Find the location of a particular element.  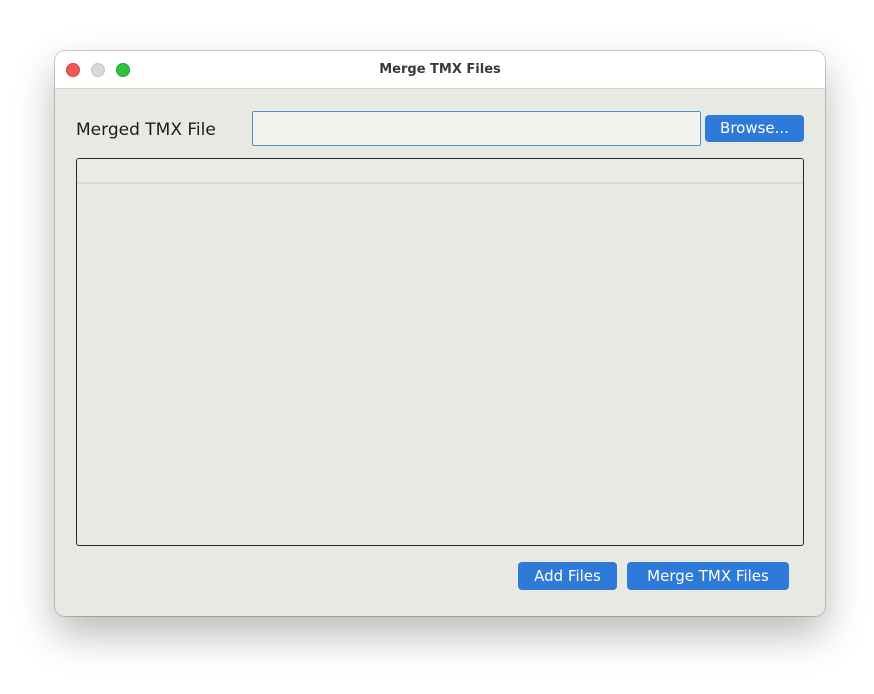

table-header is located at coordinates (440, 171).